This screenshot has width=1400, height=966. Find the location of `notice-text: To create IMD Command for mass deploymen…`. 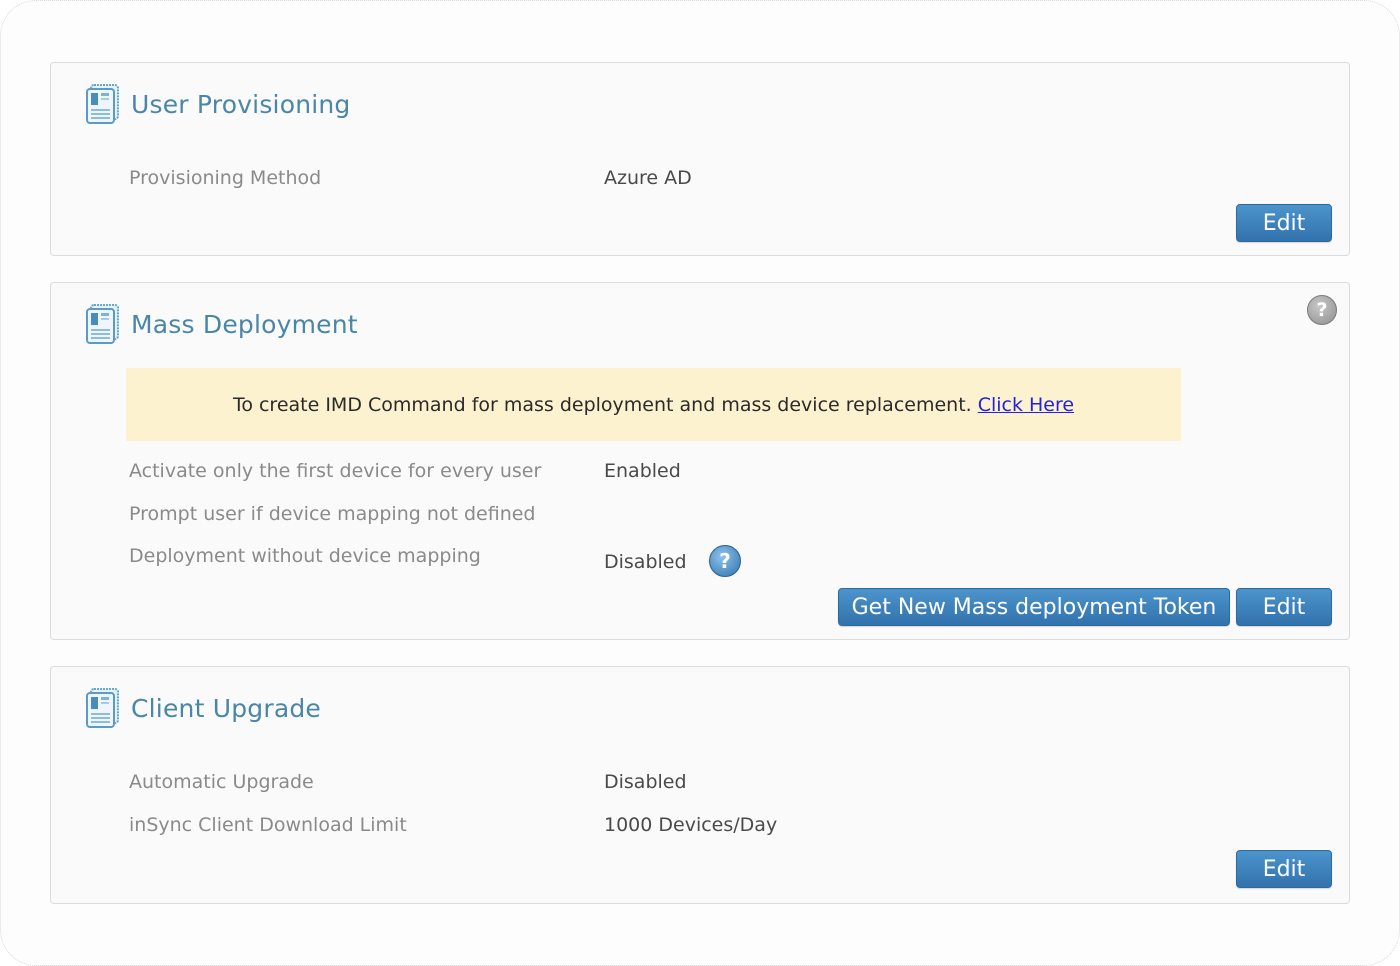

notice-text: To create IMD Command for mass deploymen… is located at coordinates (602, 404).